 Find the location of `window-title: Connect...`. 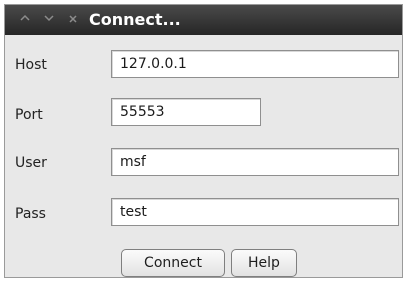

window-title: Connect... is located at coordinates (135, 19).